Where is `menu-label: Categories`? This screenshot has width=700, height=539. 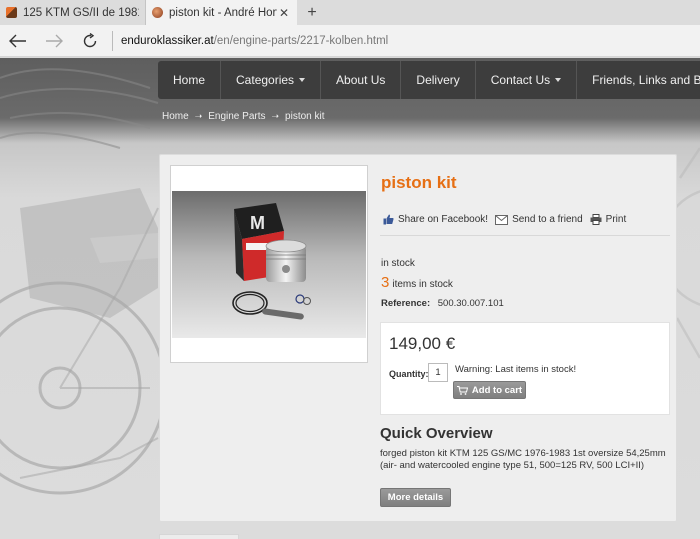
menu-label: Categories is located at coordinates (265, 80).